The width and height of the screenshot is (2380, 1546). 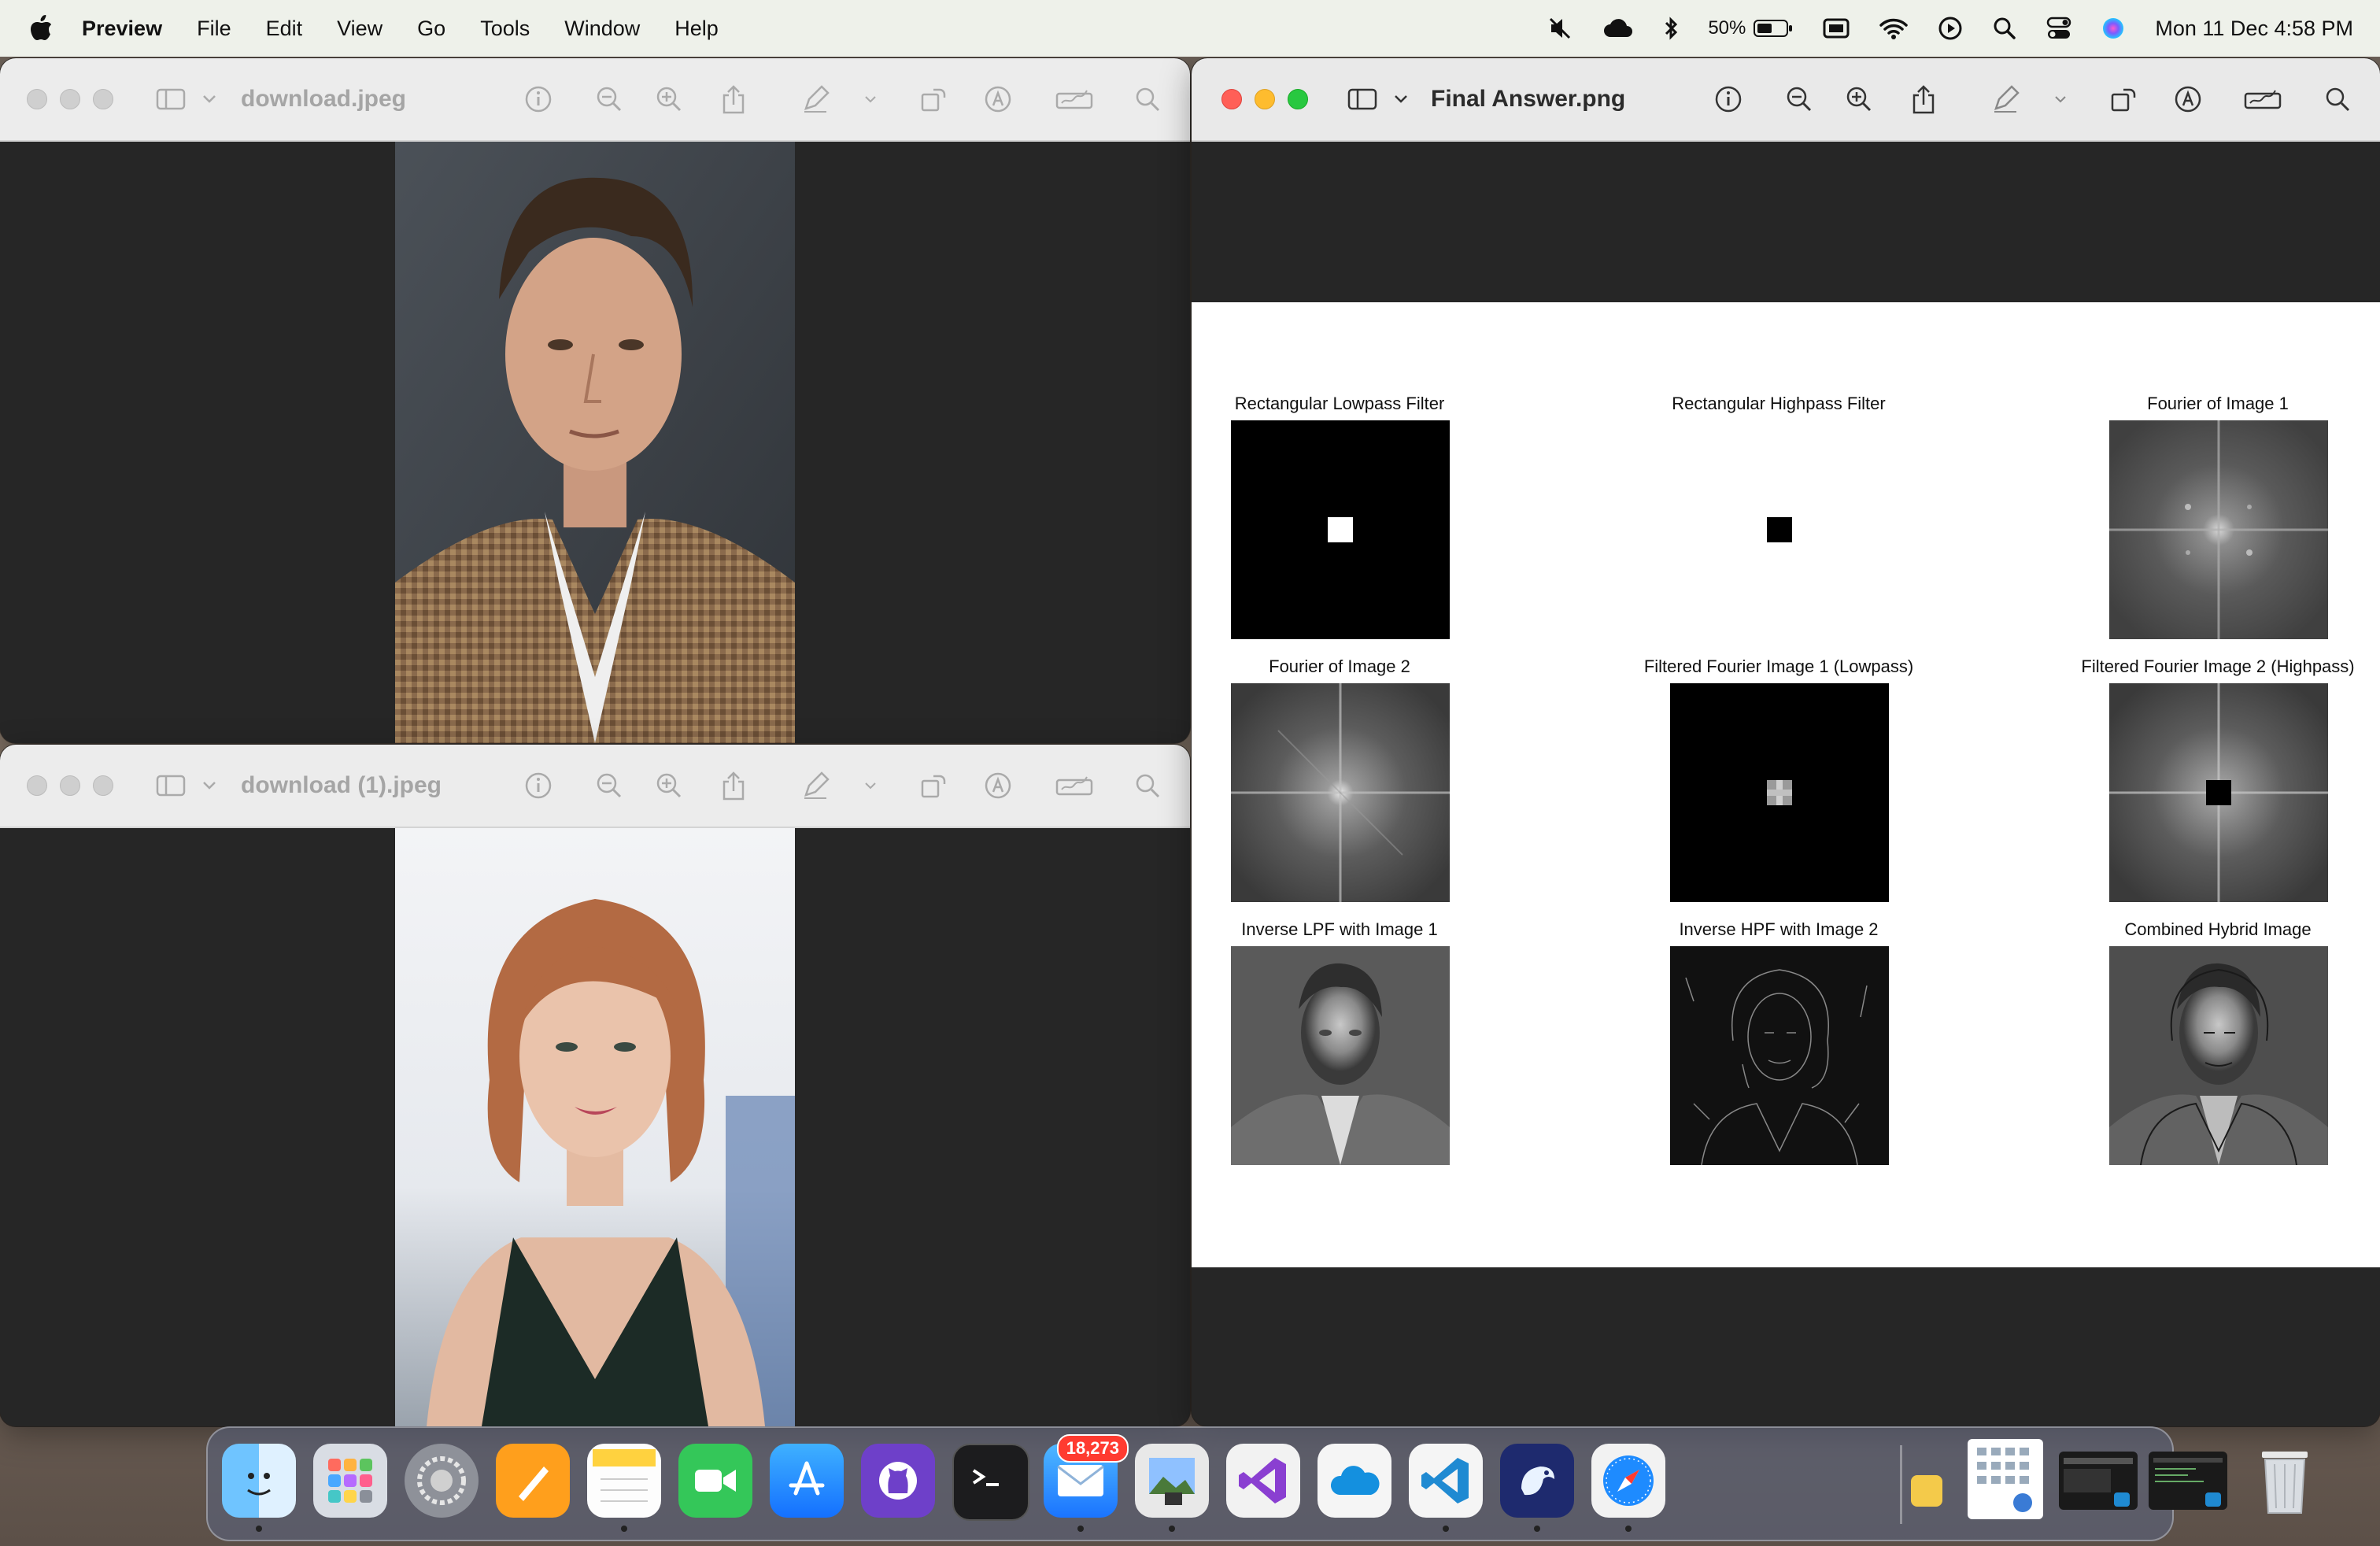 I want to click on siri-icon, so click(x=2113, y=28).